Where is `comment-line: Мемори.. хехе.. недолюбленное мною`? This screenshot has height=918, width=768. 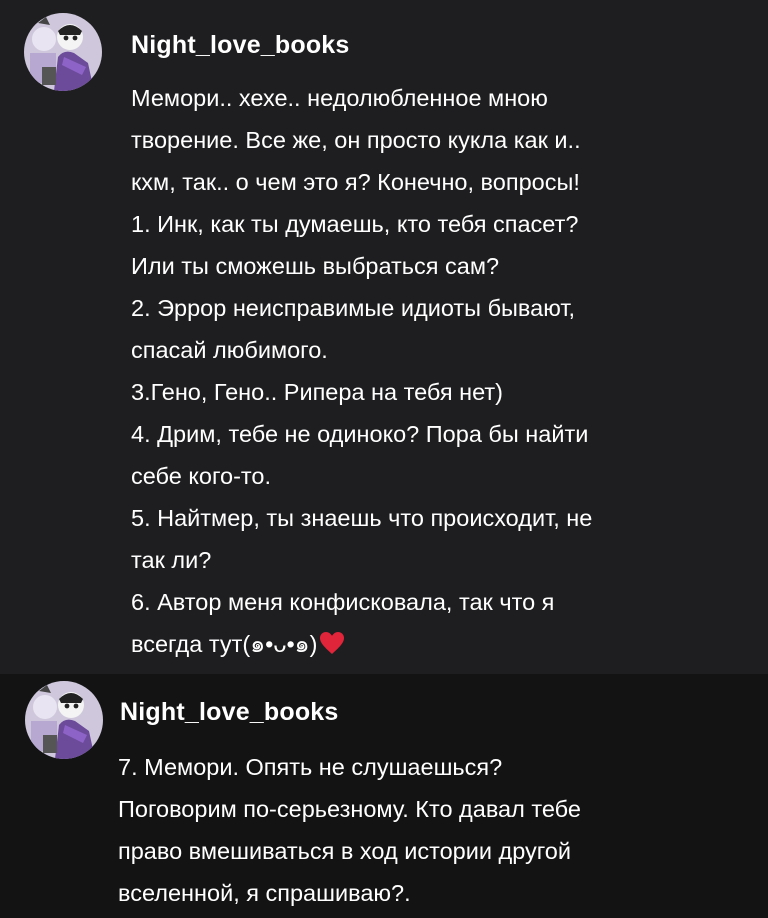
comment-line: Мемори.. хехе.. недолюбленное мною is located at coordinates (339, 98).